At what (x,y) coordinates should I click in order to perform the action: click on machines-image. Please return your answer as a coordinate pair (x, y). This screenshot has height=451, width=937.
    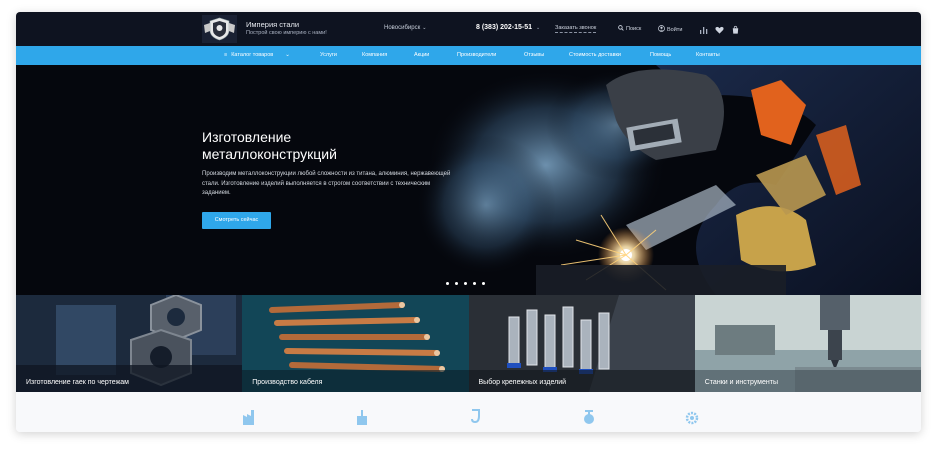
    Looking at the image, I should click on (807, 343).